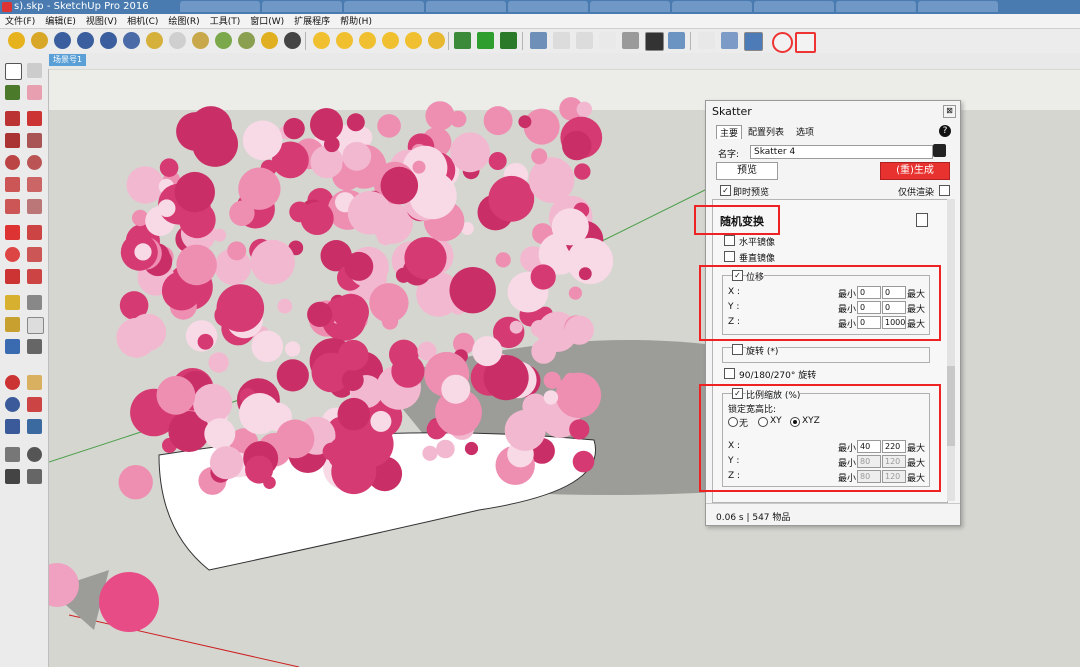  I want to click on axes-icon, so click(706, 40).